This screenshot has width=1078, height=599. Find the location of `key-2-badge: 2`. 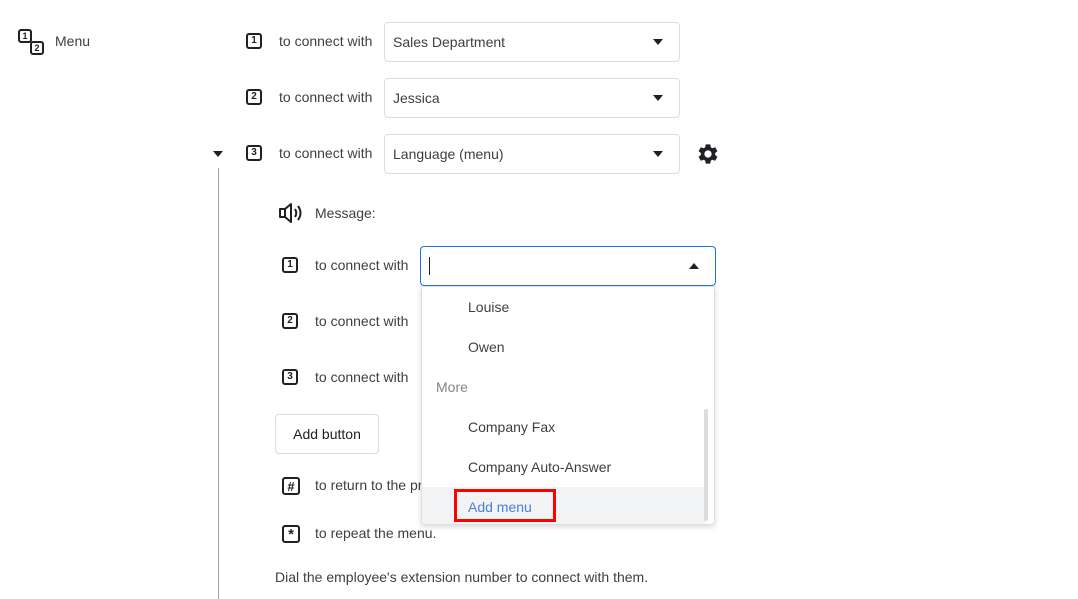

key-2-badge: 2 is located at coordinates (254, 97).